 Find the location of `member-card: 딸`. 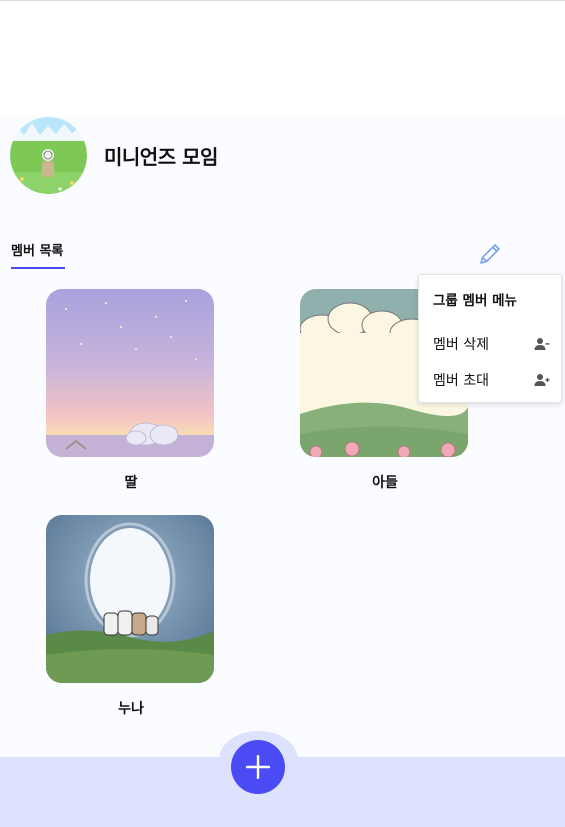

member-card: 딸 is located at coordinates (131, 390).